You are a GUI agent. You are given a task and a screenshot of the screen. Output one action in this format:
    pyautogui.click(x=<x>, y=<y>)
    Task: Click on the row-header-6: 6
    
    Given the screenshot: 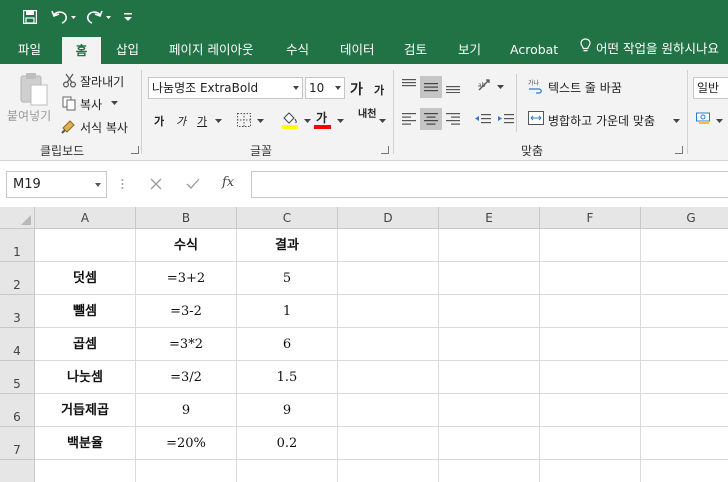 What is the action you would take?
    pyautogui.click(x=17, y=410)
    